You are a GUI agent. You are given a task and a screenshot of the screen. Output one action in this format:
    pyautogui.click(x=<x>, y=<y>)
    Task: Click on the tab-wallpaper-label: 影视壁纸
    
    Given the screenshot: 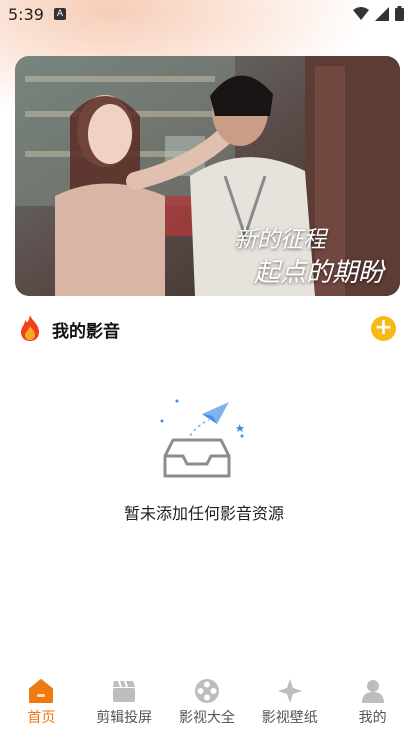 What is the action you would take?
    pyautogui.click(x=289, y=718)
    